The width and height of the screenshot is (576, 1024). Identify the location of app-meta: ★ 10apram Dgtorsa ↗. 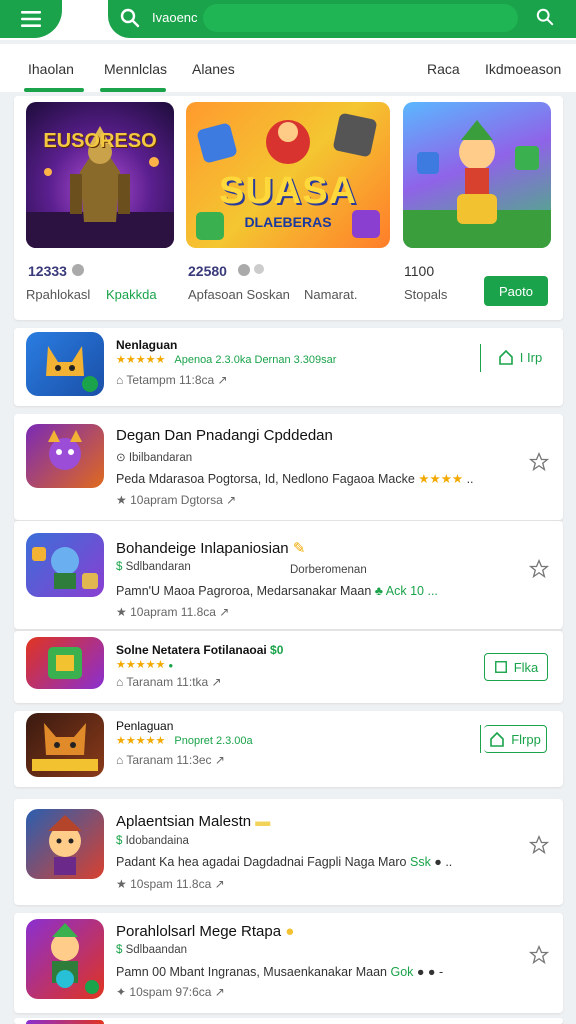
(176, 500).